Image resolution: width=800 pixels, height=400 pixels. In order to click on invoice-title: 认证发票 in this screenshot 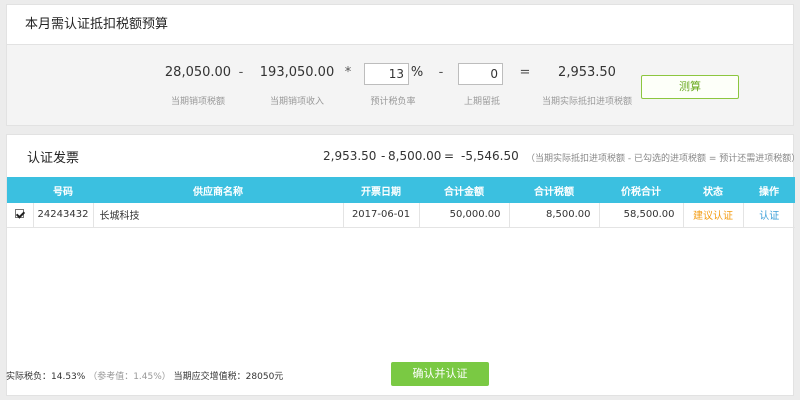, I will do `click(53, 158)`.